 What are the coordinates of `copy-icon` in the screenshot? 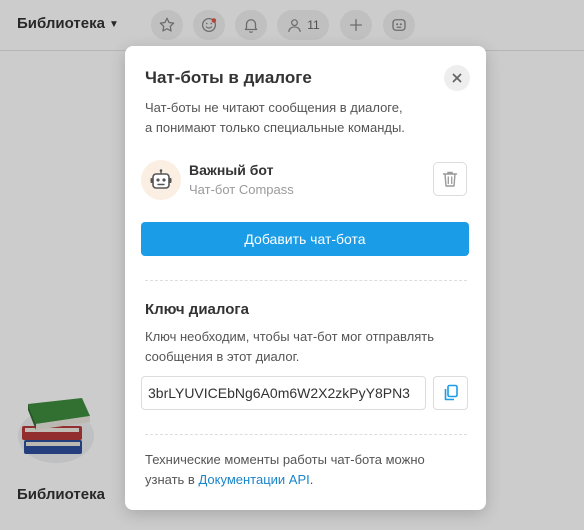 It's located at (451, 392).